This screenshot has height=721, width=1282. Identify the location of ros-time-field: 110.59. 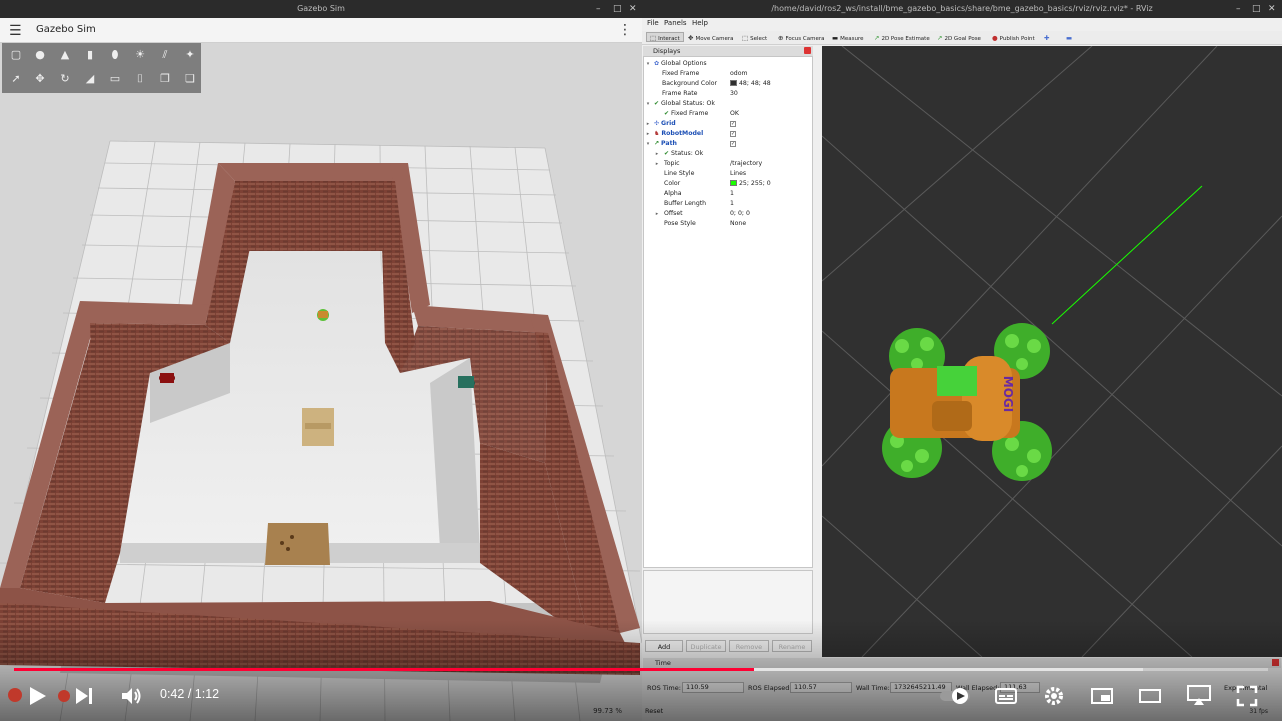
(713, 687).